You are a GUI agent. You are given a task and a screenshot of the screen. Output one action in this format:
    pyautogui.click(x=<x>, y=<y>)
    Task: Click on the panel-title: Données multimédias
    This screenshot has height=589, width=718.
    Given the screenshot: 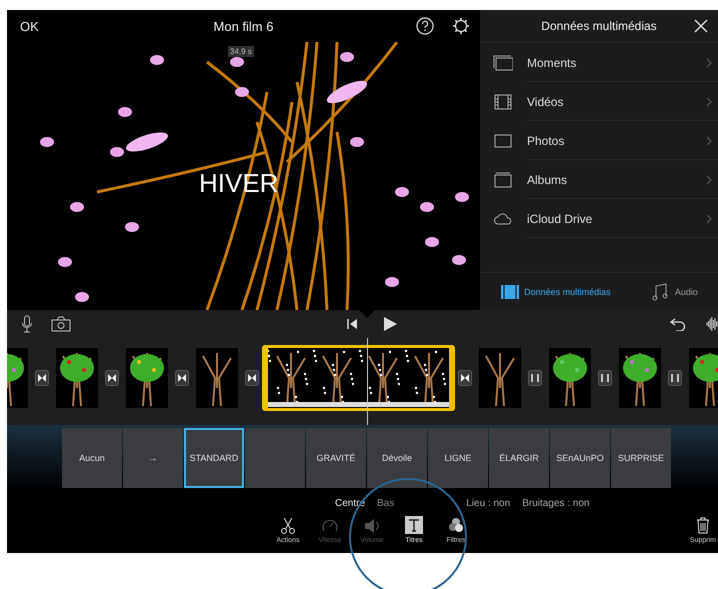 What is the action you would take?
    pyautogui.click(x=599, y=26)
    